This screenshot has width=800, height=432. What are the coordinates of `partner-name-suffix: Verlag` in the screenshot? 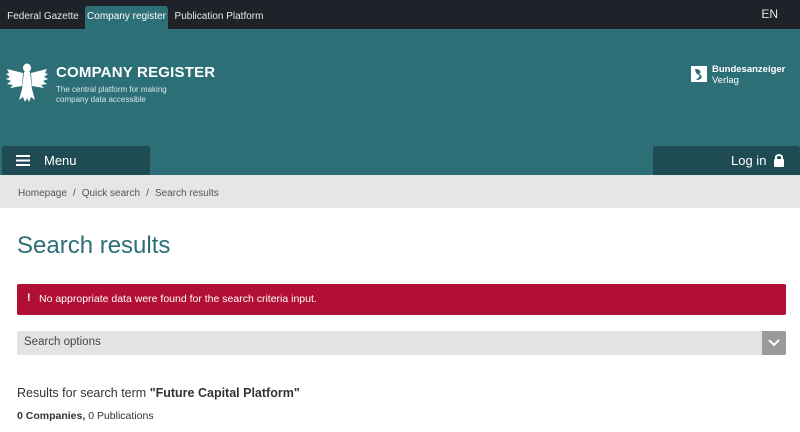 It's located at (725, 80).